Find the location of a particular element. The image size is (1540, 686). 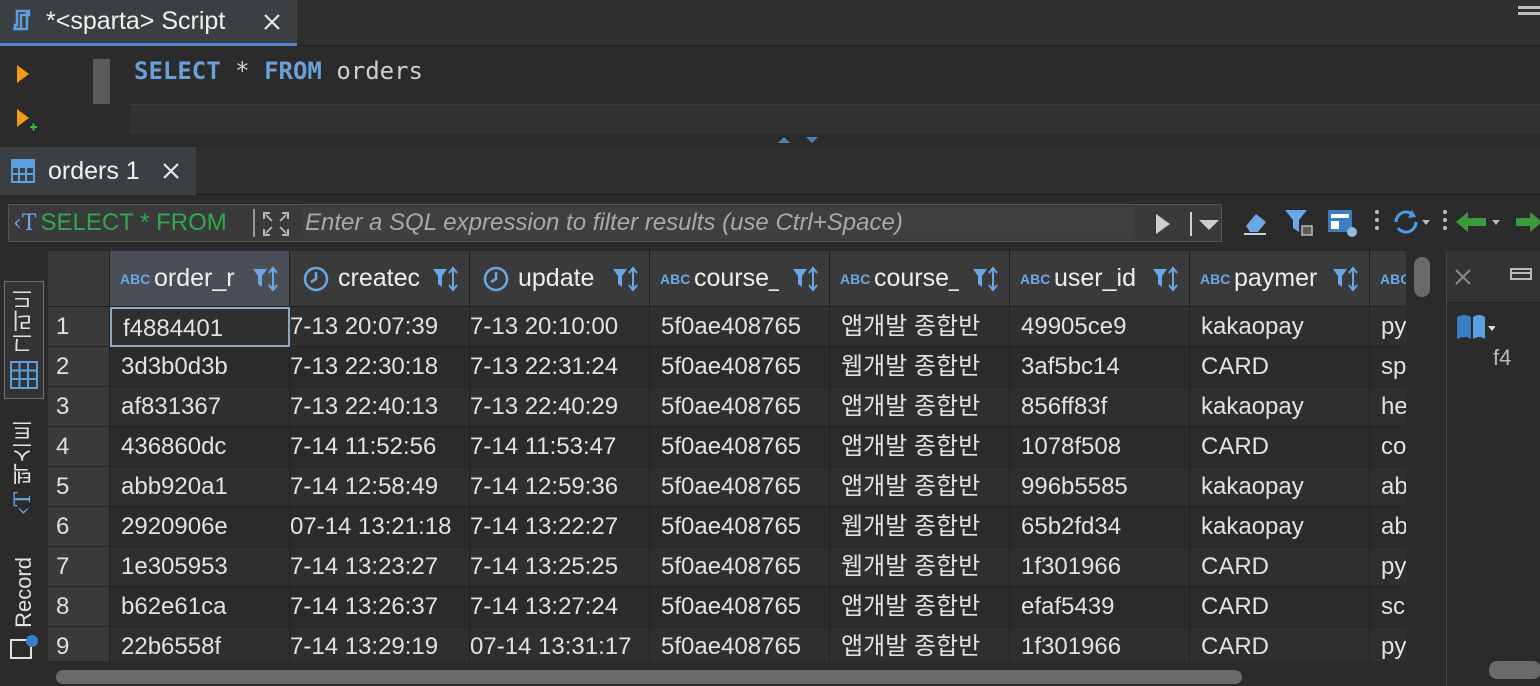

created-at-cell: 7-13 22:40:13 is located at coordinates (380, 407).